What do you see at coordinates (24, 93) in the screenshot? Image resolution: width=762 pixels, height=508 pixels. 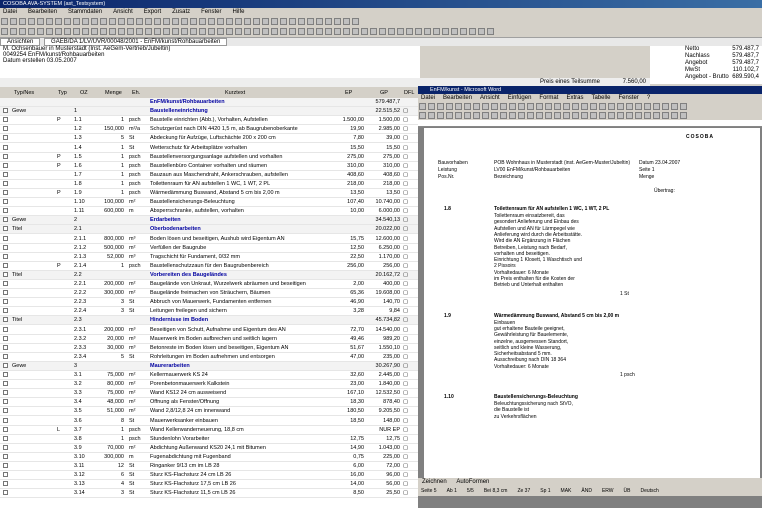 I see `col-typ: Typ/Nes` at bounding box center [24, 93].